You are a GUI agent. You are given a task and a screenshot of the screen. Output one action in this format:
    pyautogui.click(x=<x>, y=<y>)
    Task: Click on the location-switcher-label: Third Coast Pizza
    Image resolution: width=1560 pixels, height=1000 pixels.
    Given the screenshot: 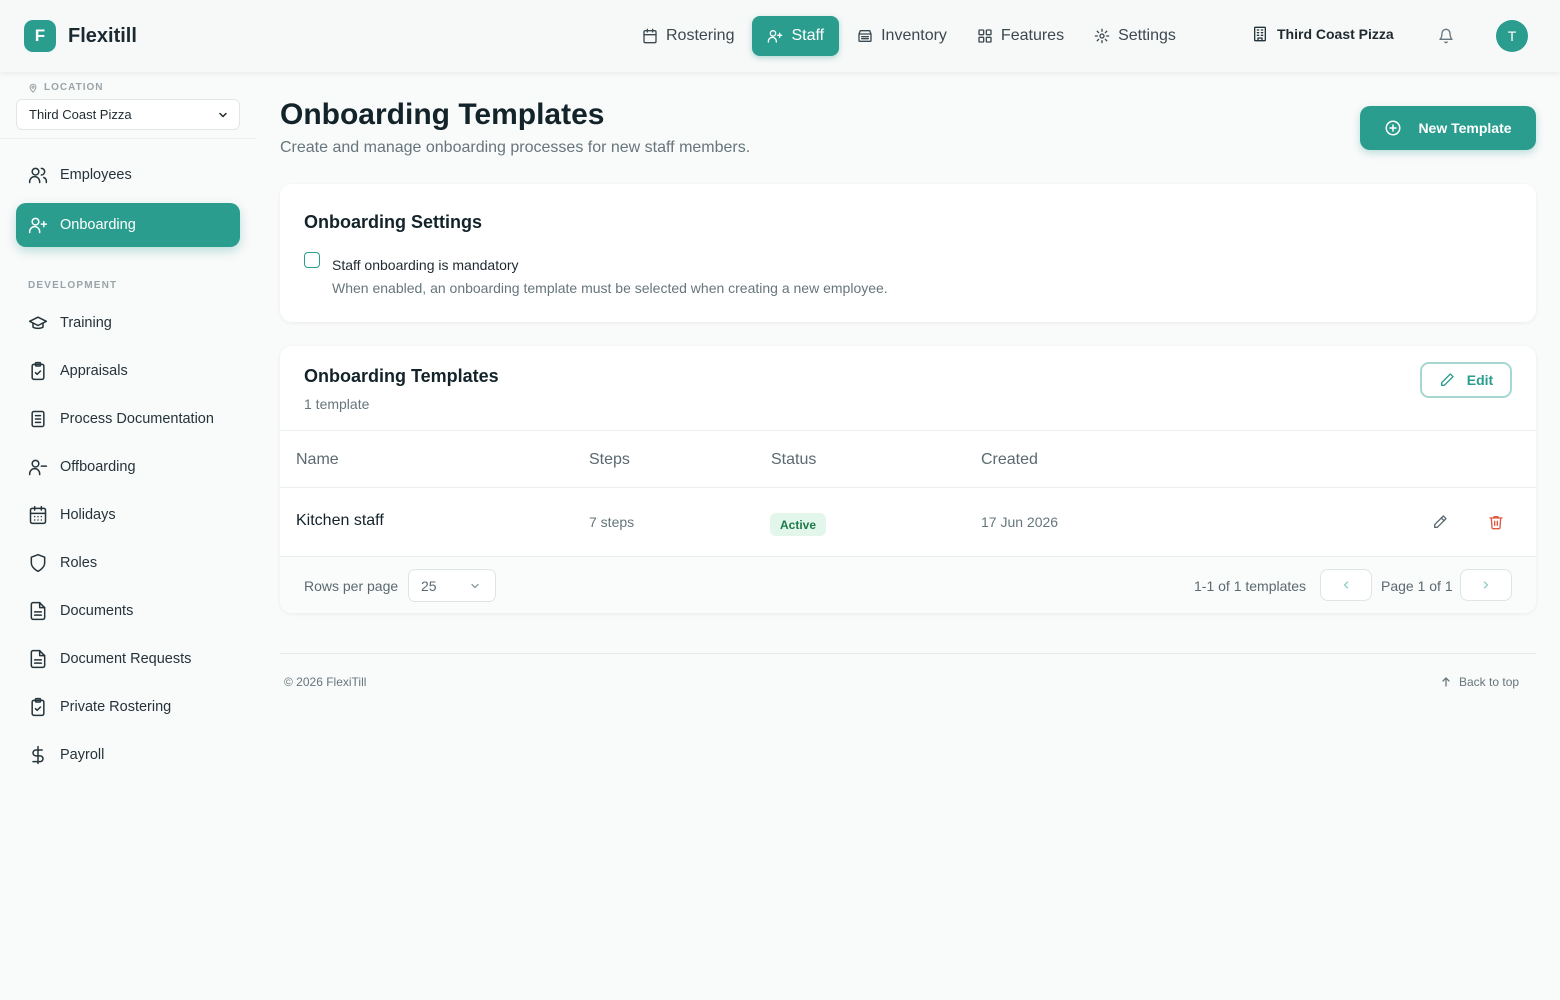 What is the action you would take?
    pyautogui.click(x=1335, y=34)
    